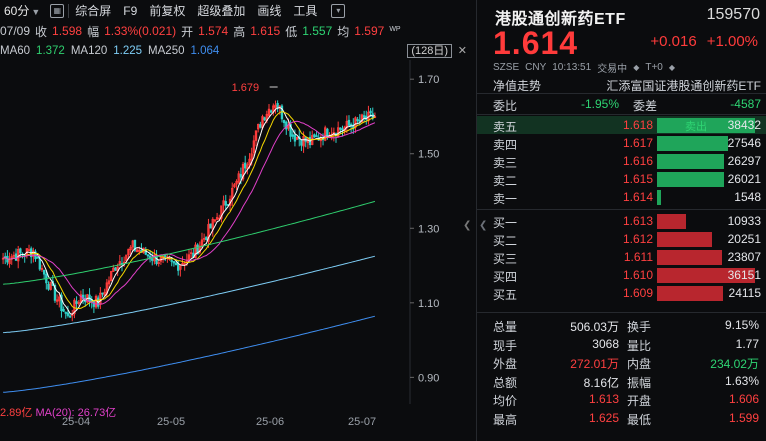 The width and height of the screenshot is (766, 441). What do you see at coordinates (505, 223) in the screenshot?
I see `bid-level-name: 买一` at bounding box center [505, 223].